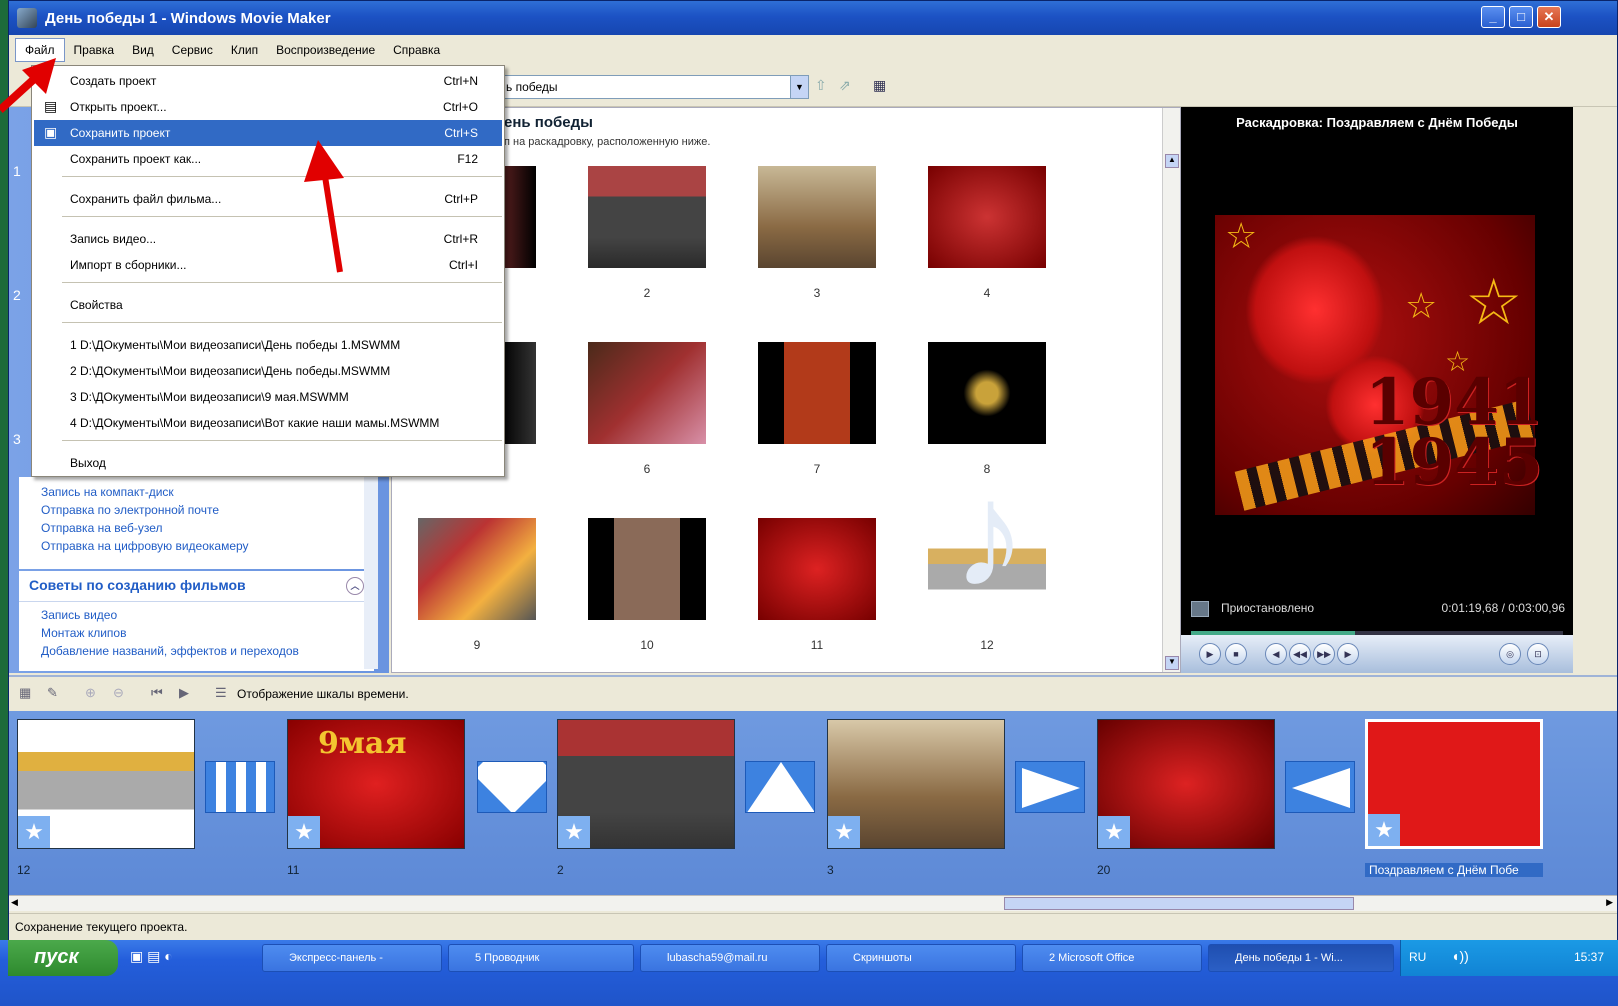 This screenshot has width=1618, height=1006. Describe the element at coordinates (151, 956) in the screenshot. I see `quick-launch-icons: ▣ ▤ ◐` at that location.